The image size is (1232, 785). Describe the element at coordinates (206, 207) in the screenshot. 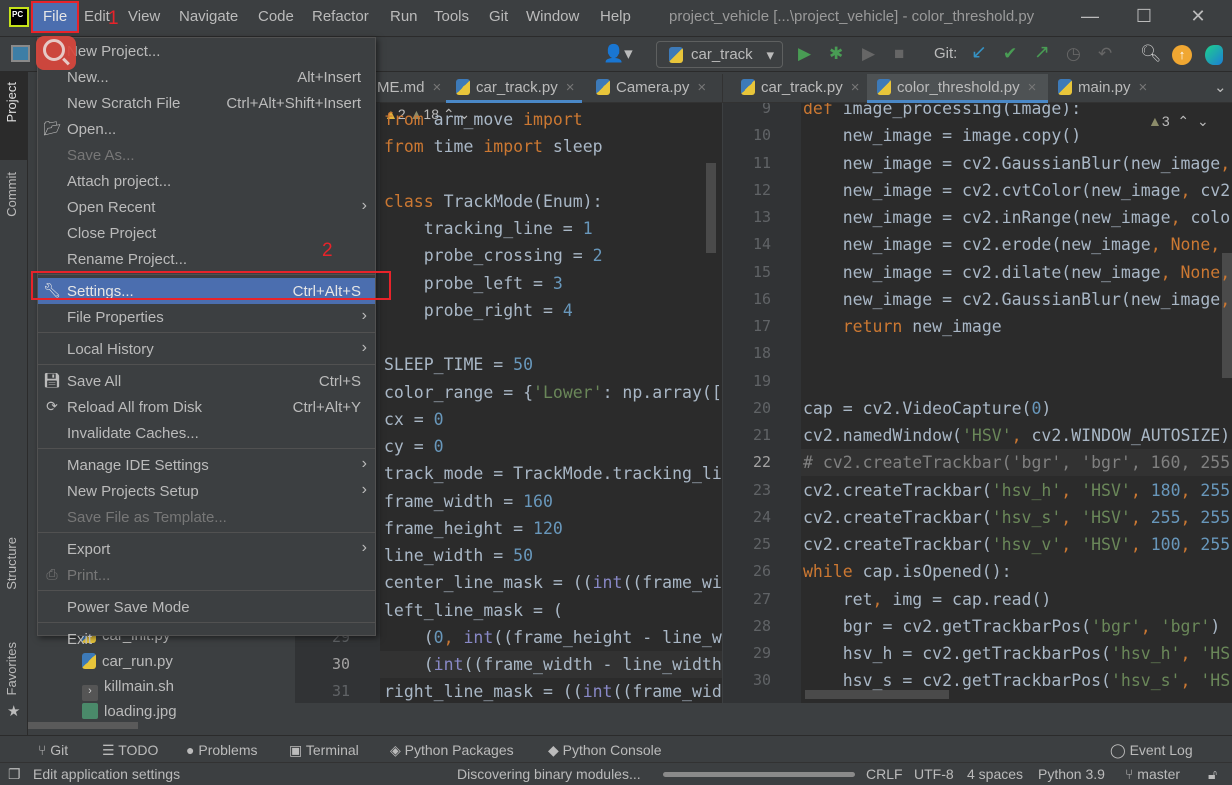

I see `menu-item-open-recent: Open Recent ›` at that location.